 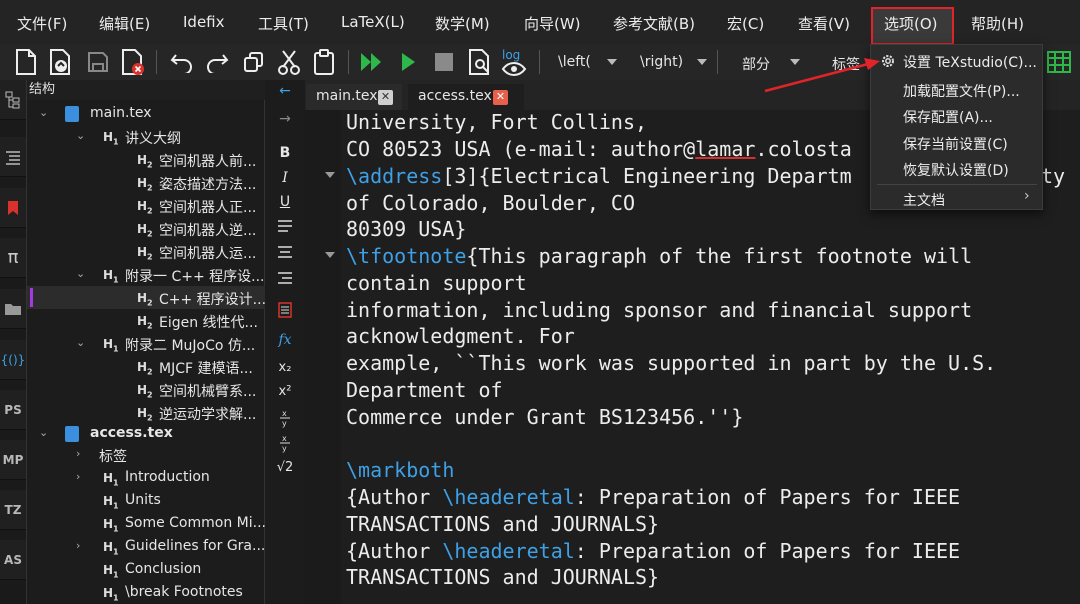 I want to click on dfrac-icon: xy, so click(x=285, y=445).